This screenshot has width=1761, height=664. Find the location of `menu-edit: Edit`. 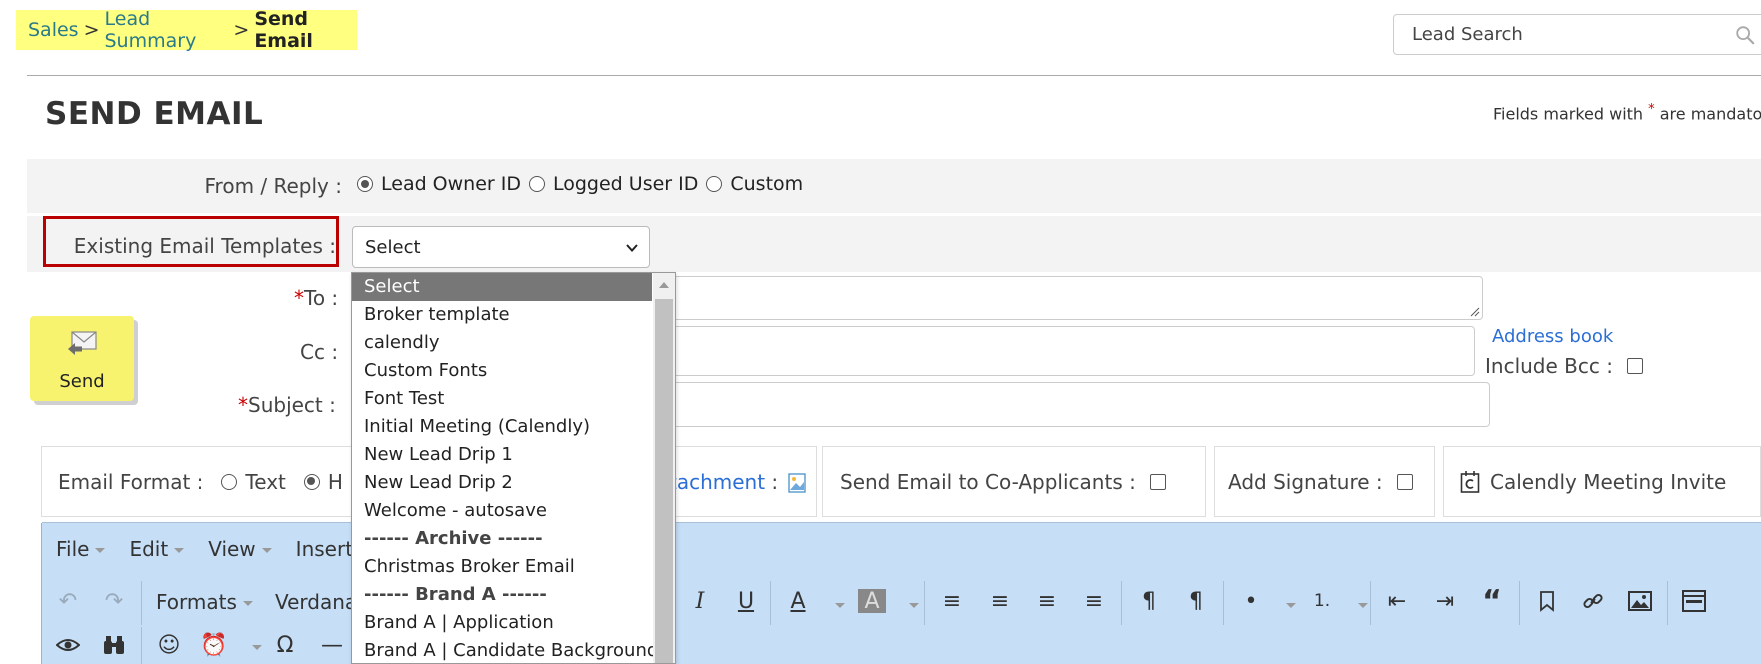

menu-edit: Edit is located at coordinates (157, 549).